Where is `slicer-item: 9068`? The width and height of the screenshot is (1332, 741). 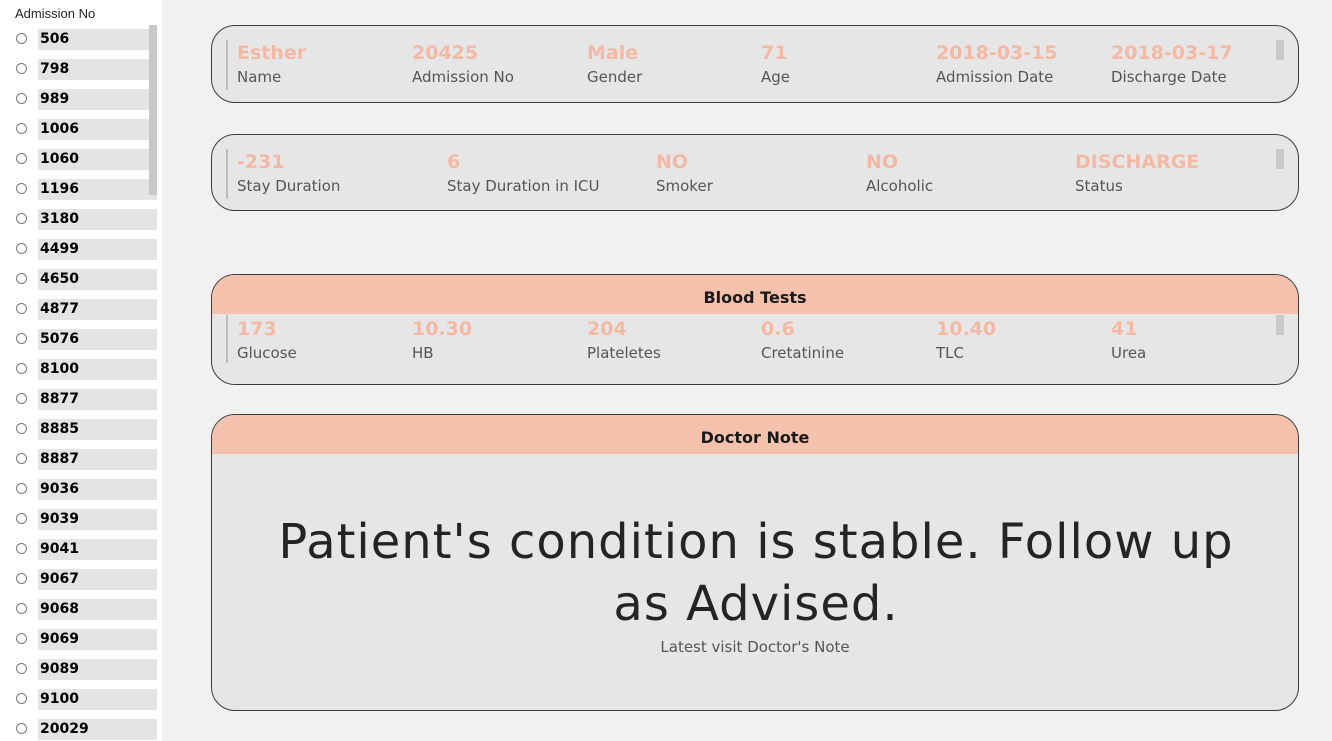
slicer-item: 9068 is located at coordinates (81, 610).